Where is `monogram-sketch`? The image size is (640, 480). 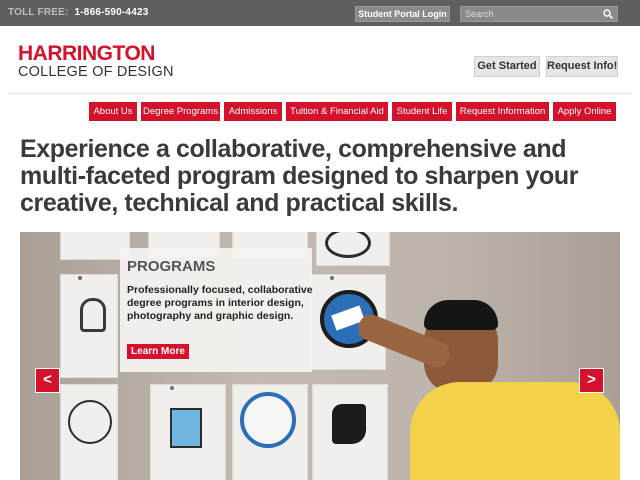
monogram-sketch is located at coordinates (93, 315).